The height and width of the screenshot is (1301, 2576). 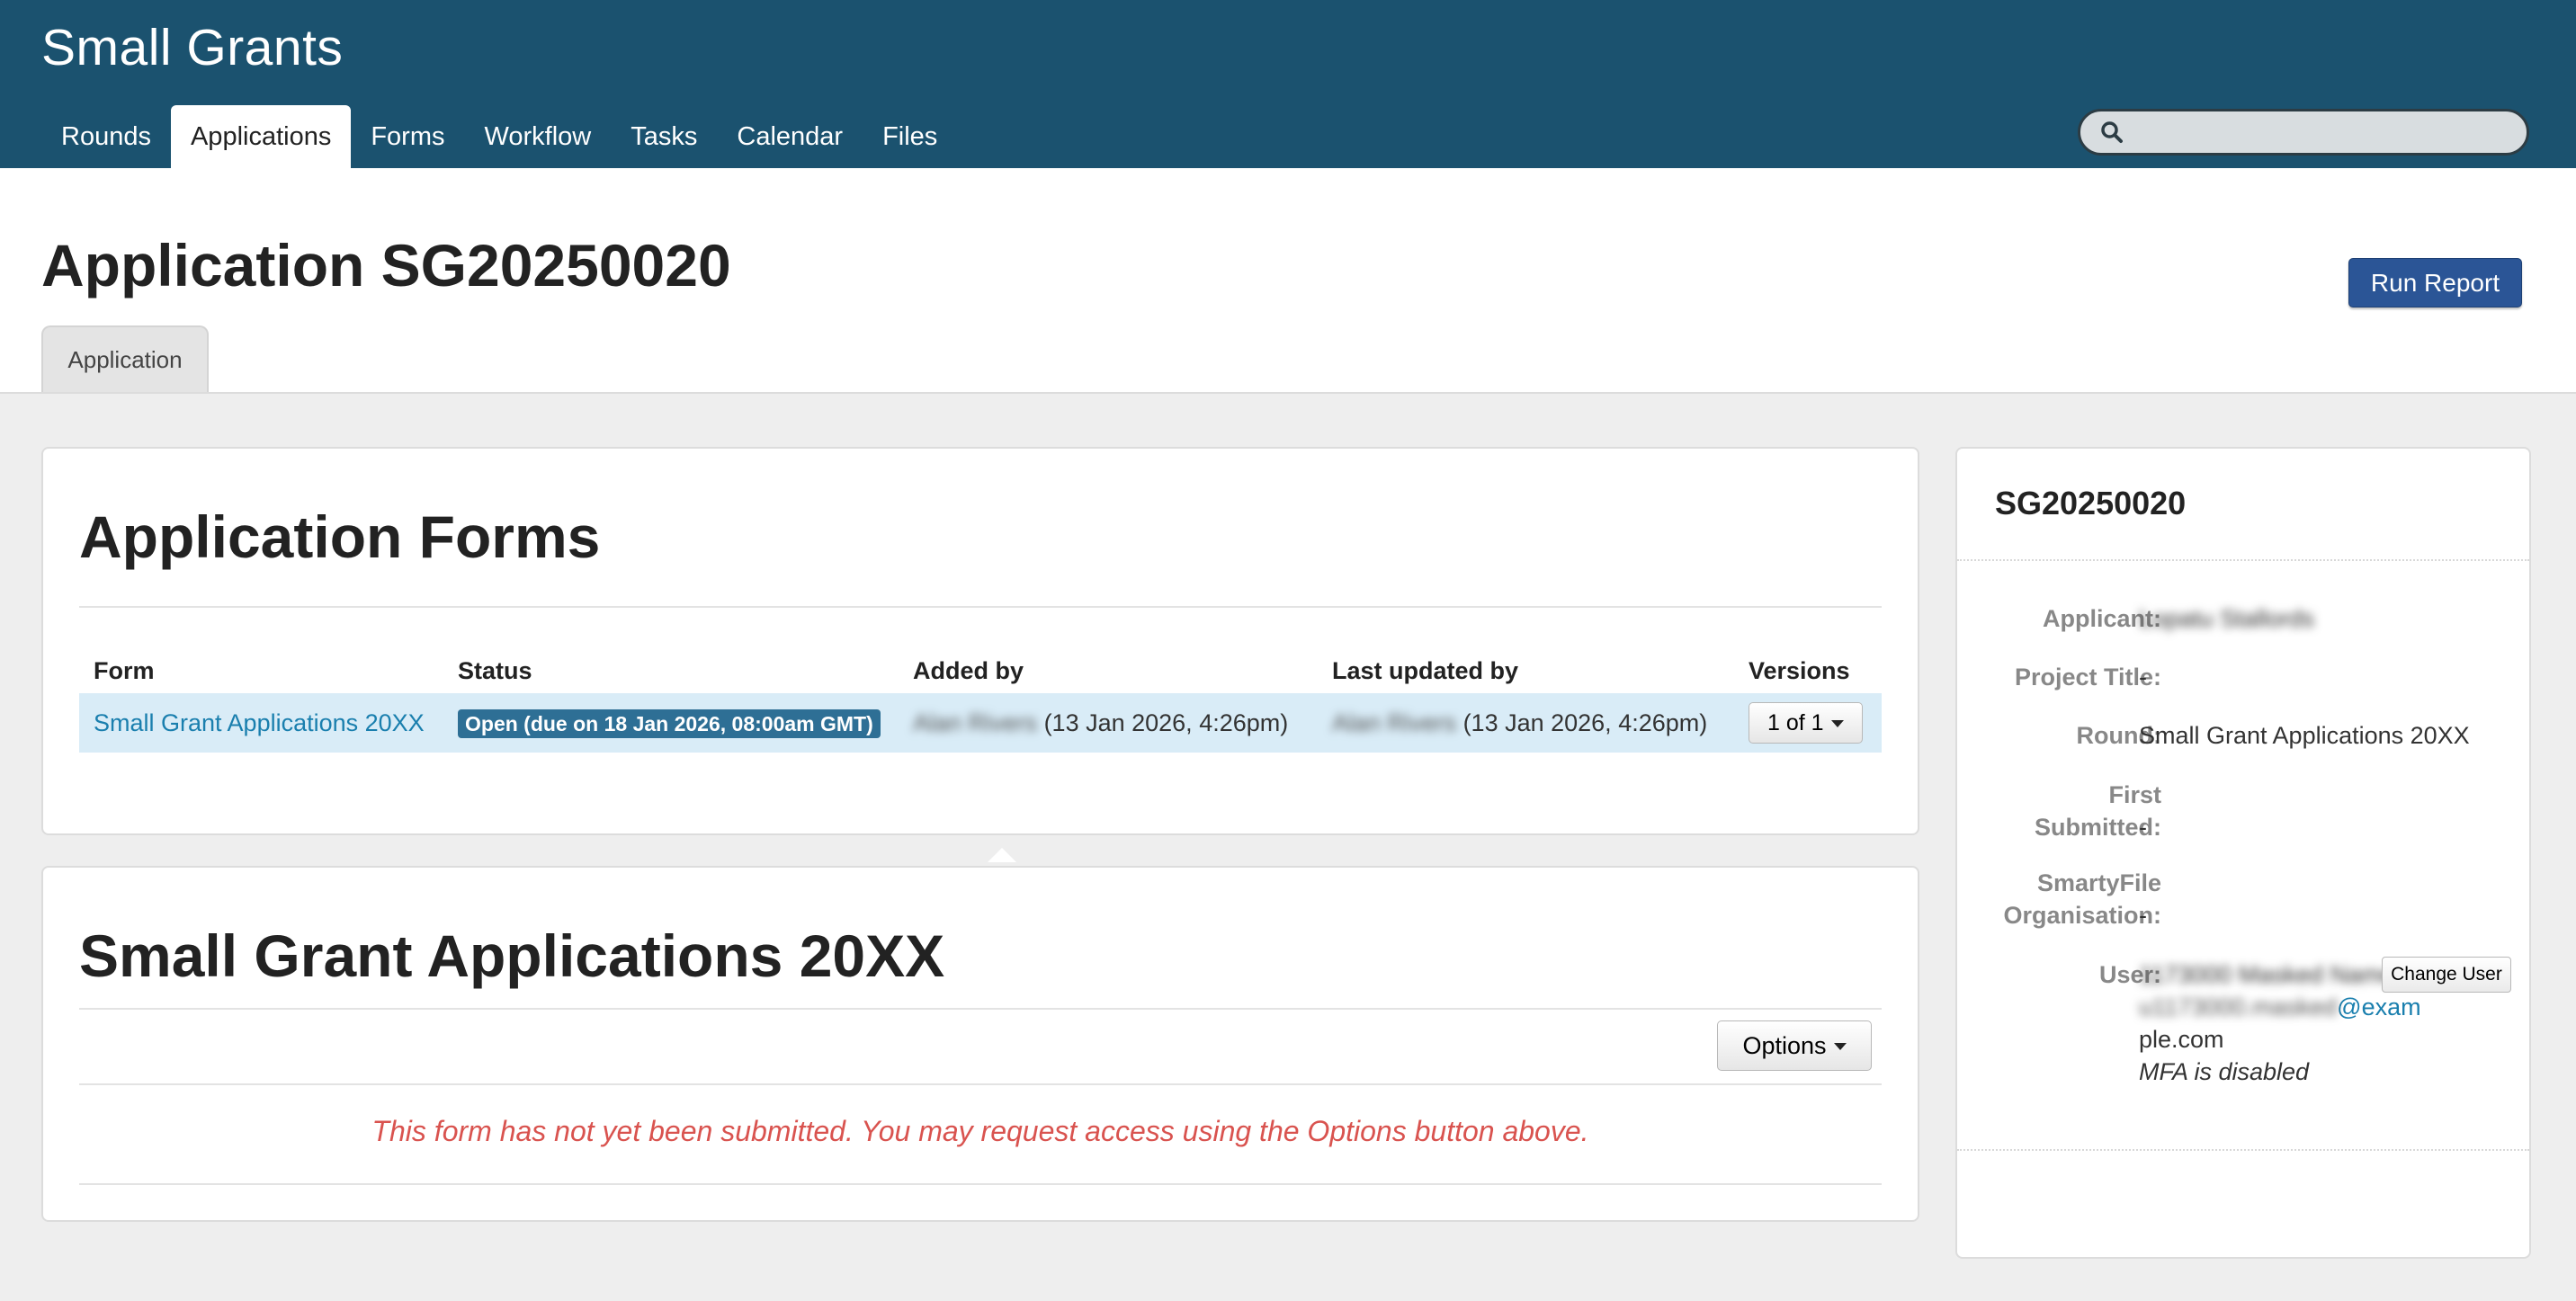 I want to click on column-header-form: Form, so click(x=124, y=670).